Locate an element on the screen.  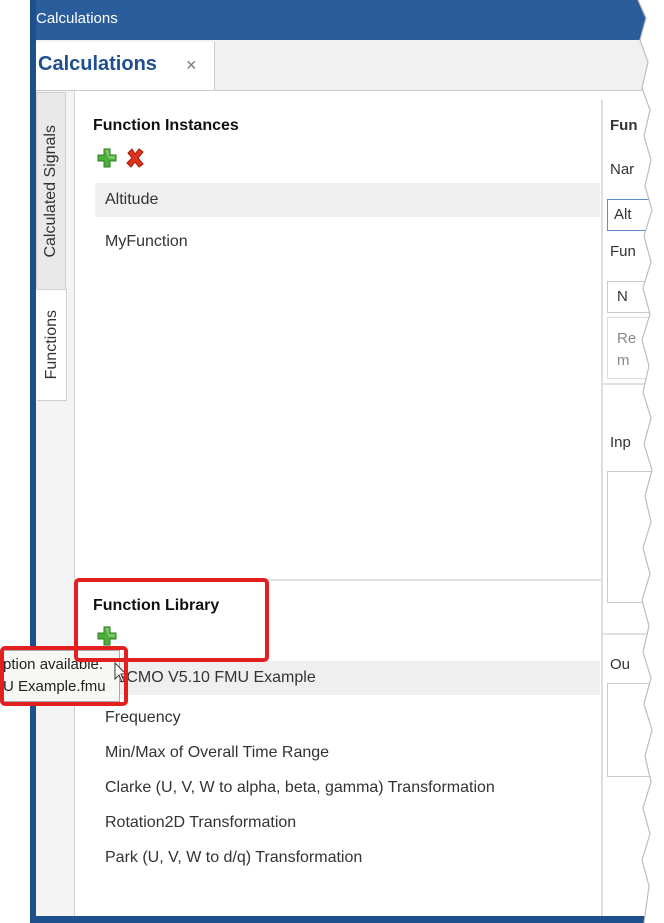
vertical-tab-calculated-signals: Calculated Signals is located at coordinates (51, 191).